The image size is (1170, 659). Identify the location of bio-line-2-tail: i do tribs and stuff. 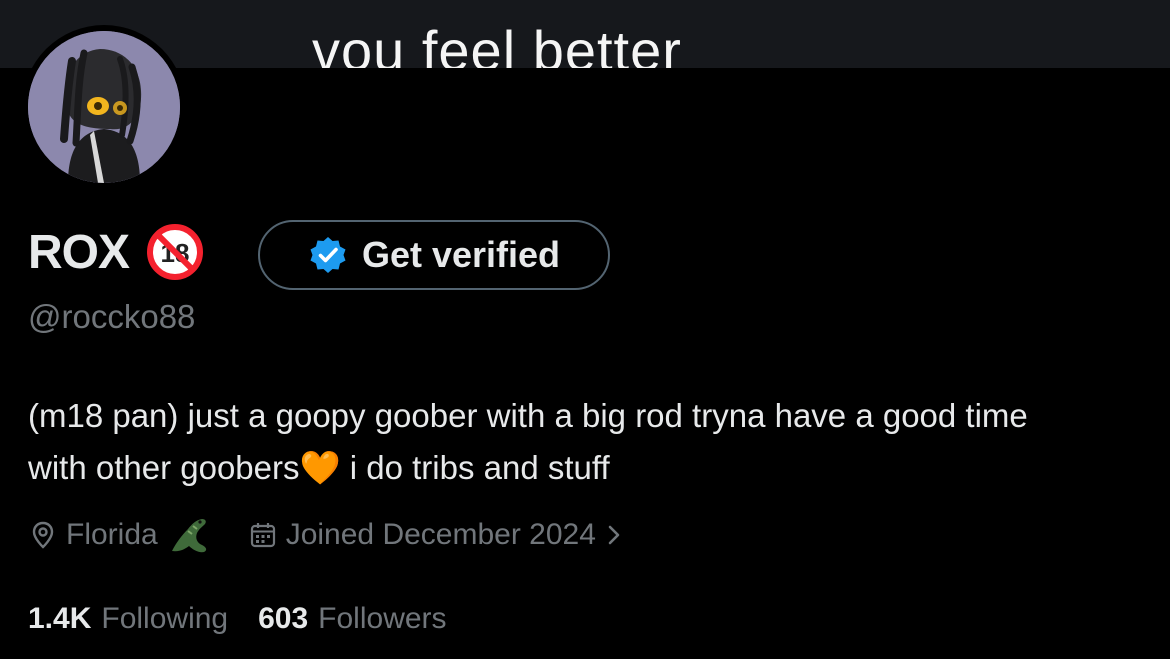
(475, 467).